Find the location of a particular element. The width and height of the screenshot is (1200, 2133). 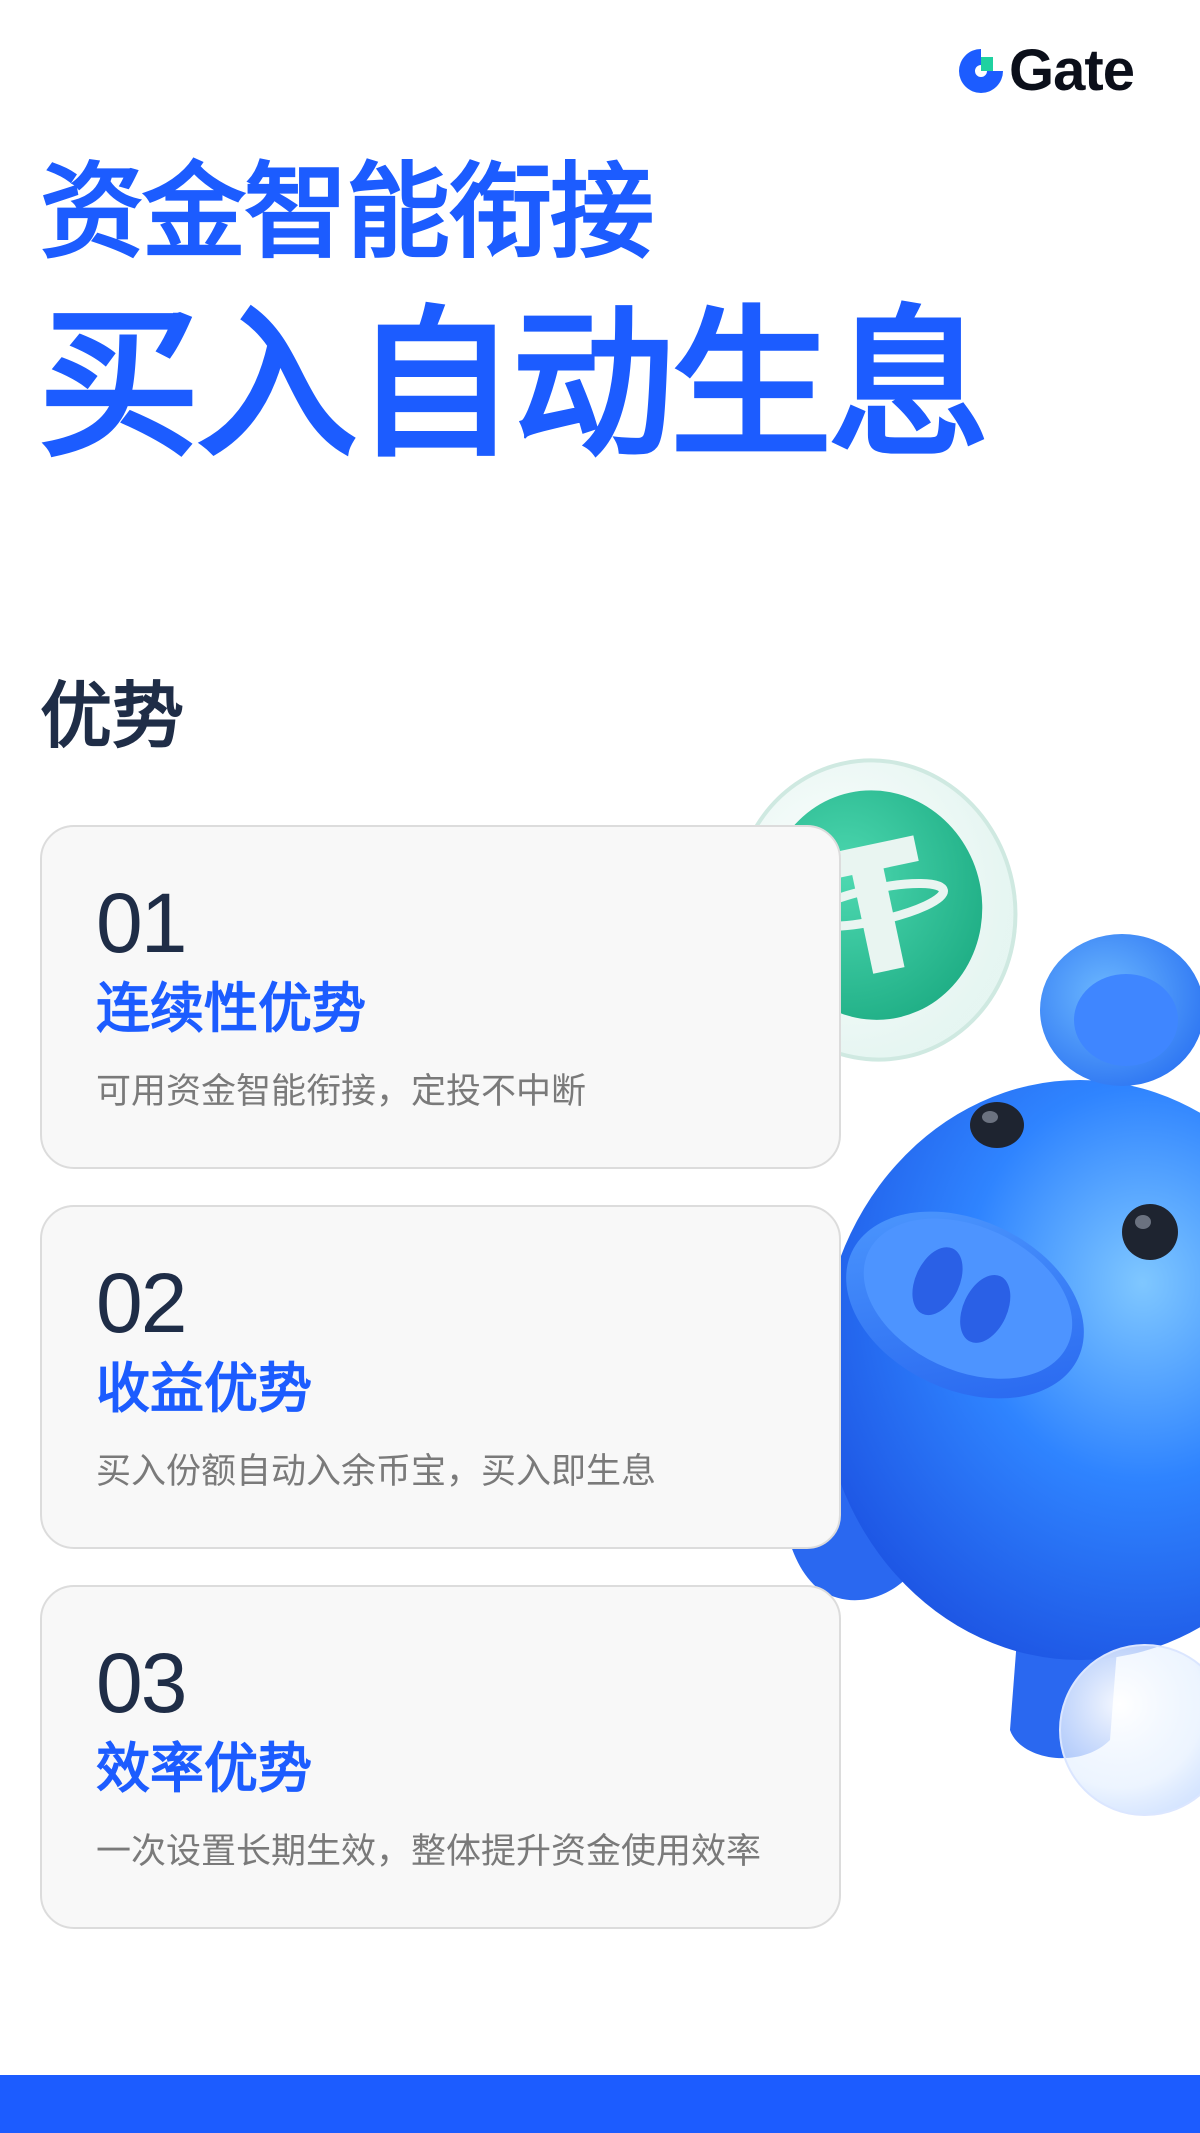

brand-logo: Gate is located at coordinates (1045, 70).